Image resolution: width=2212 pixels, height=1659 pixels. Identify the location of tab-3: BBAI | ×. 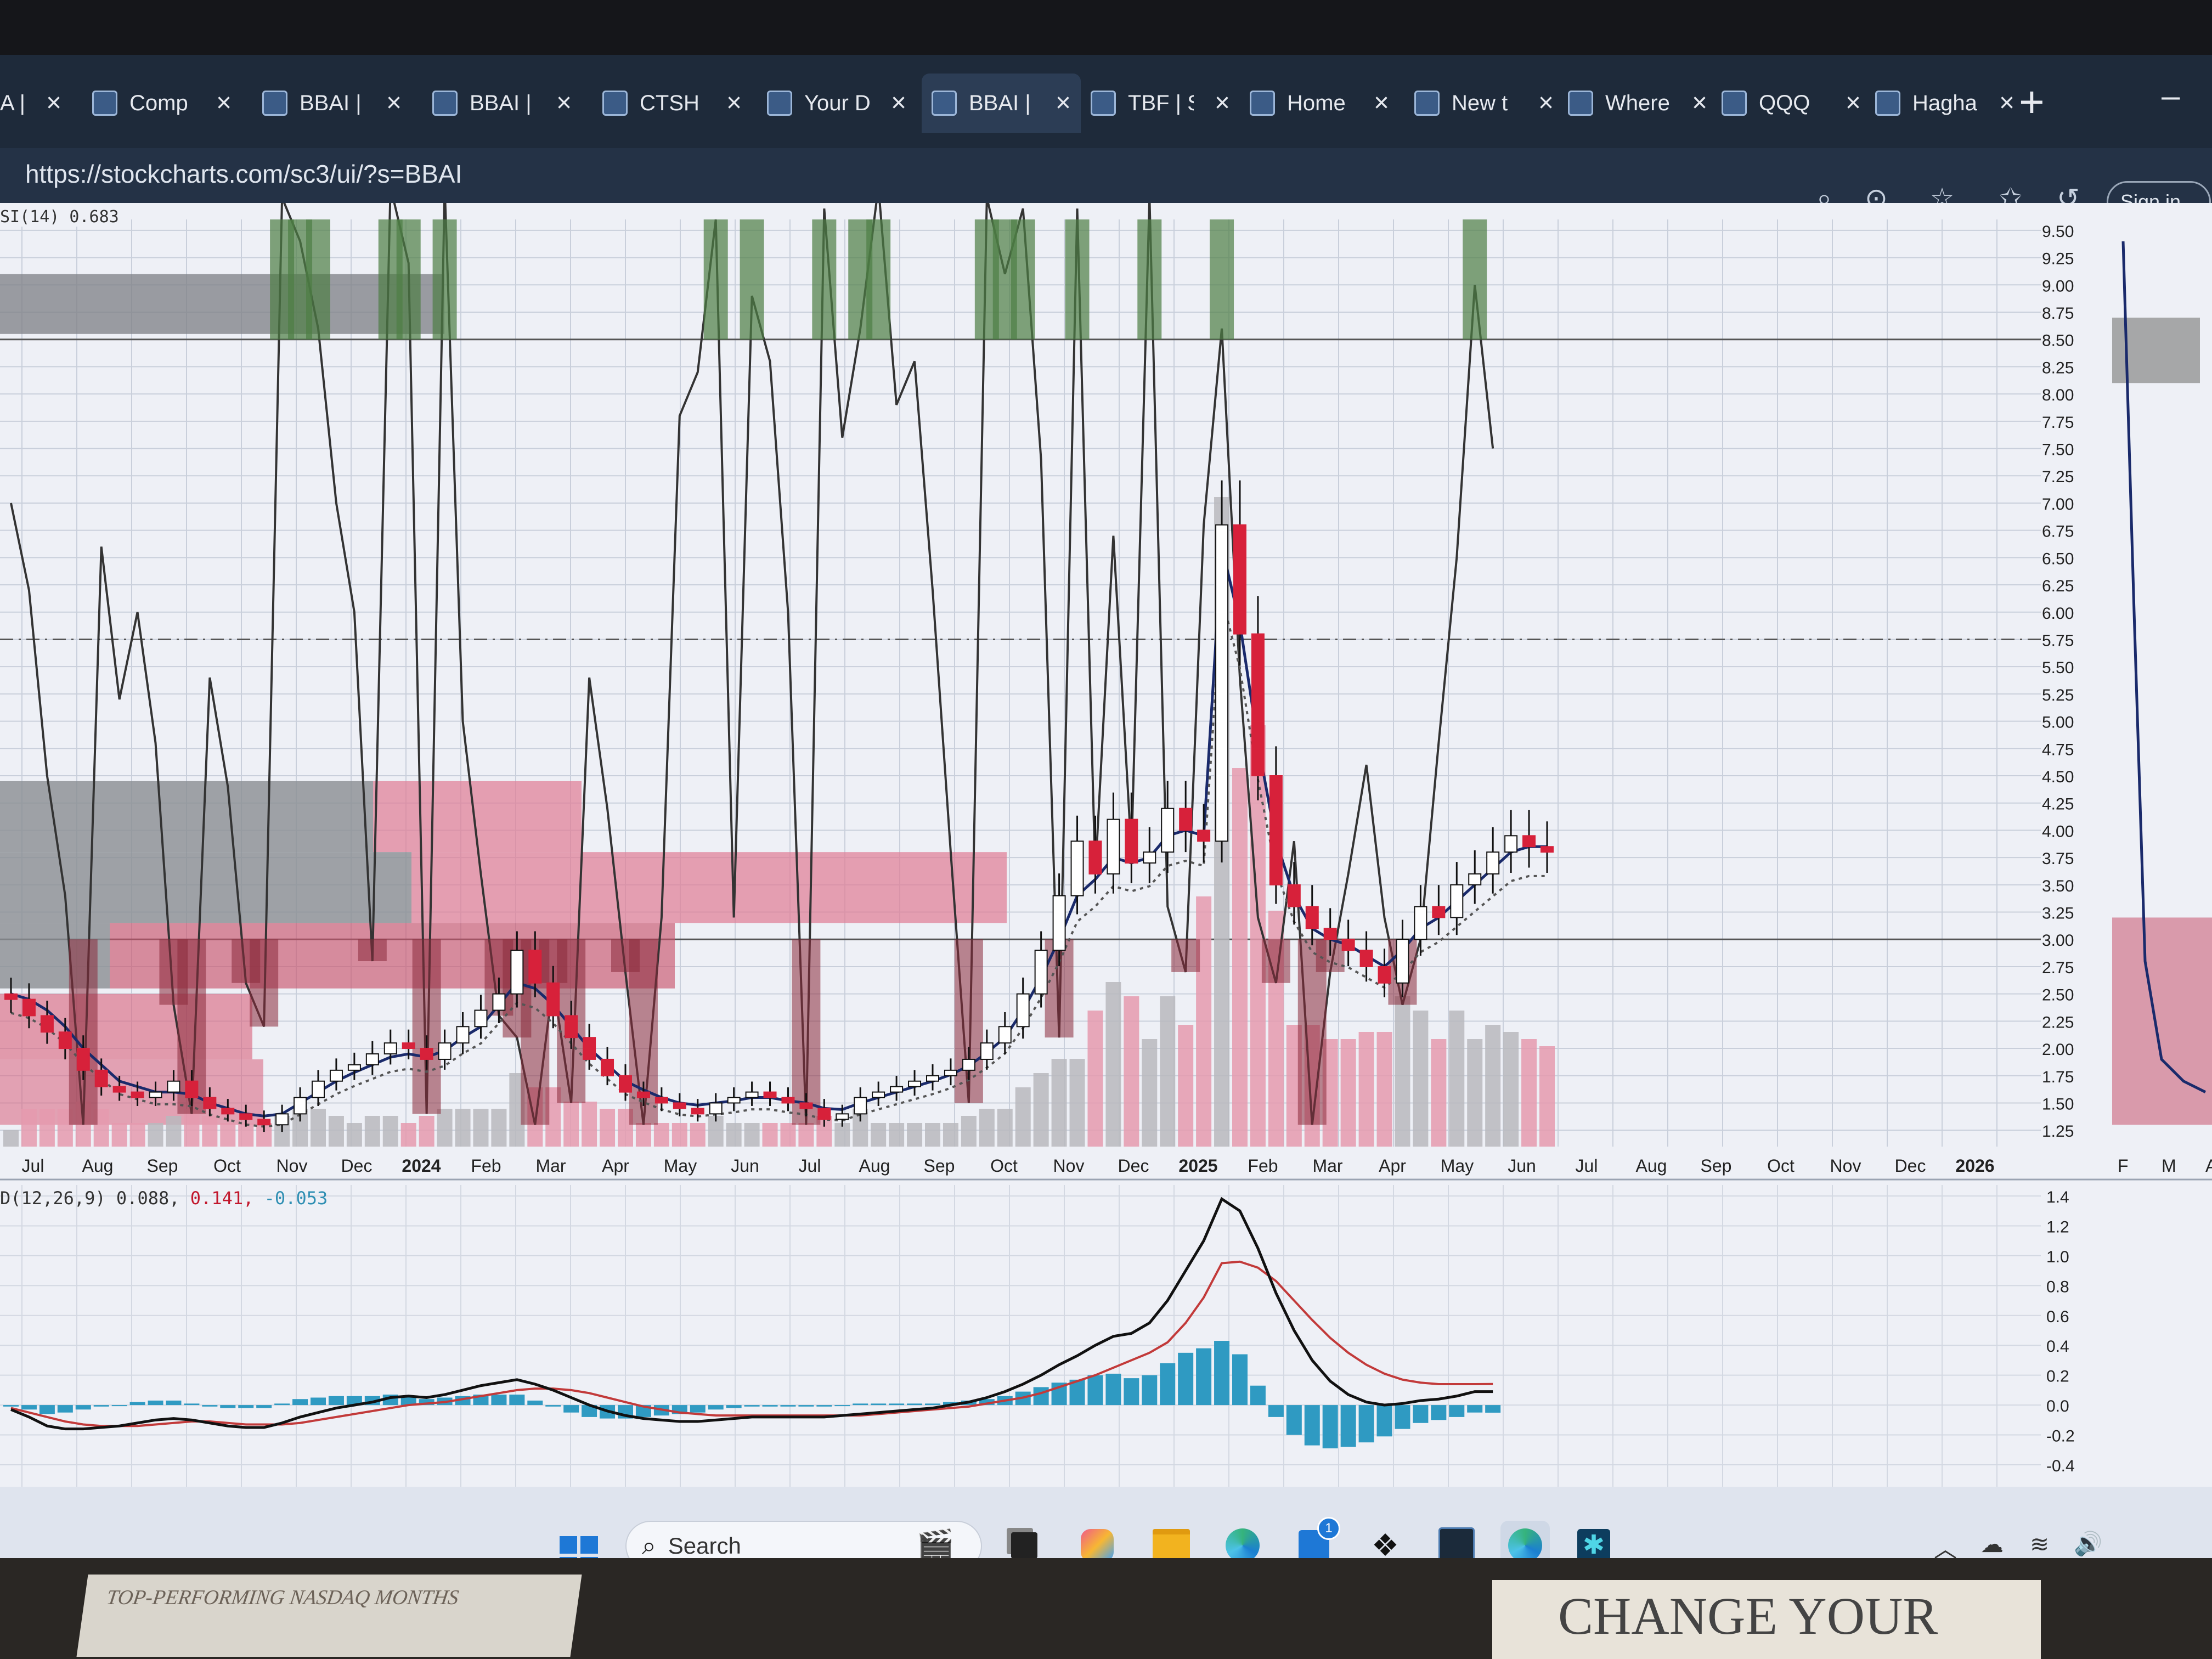
(502, 104).